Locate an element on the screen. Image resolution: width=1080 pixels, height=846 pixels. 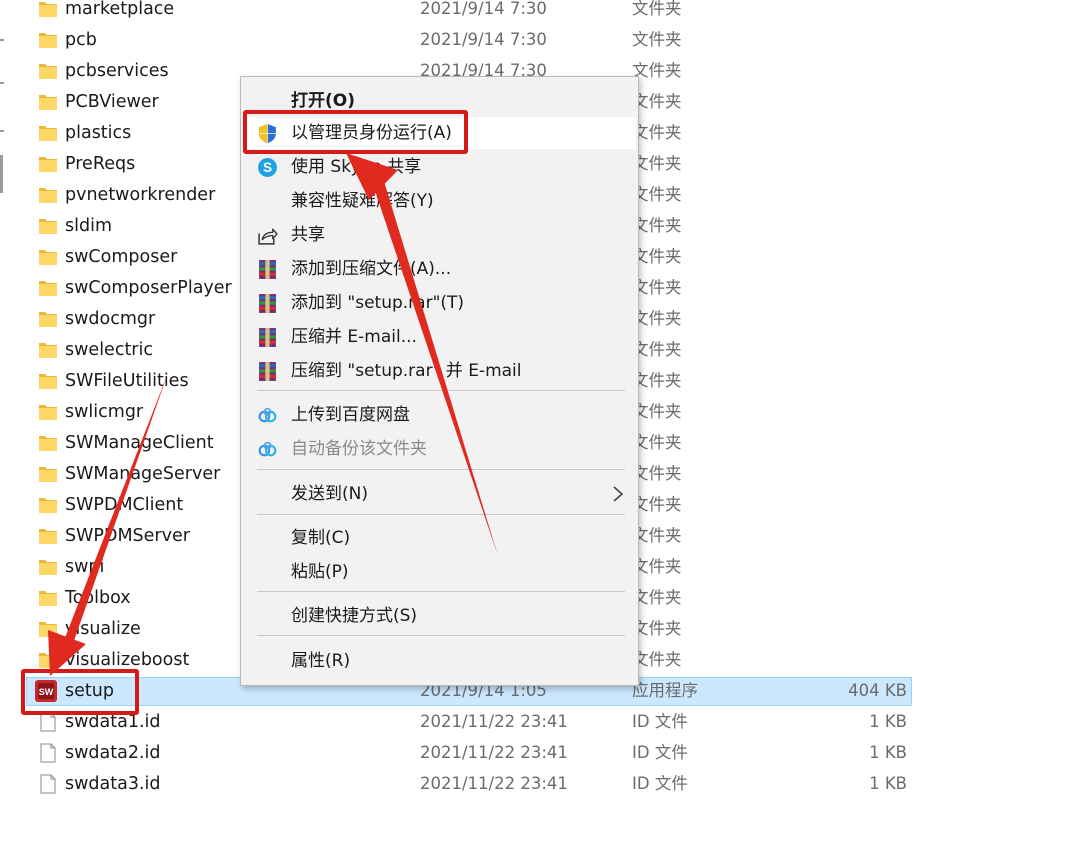
chevron-right-icon is located at coordinates (618, 494).